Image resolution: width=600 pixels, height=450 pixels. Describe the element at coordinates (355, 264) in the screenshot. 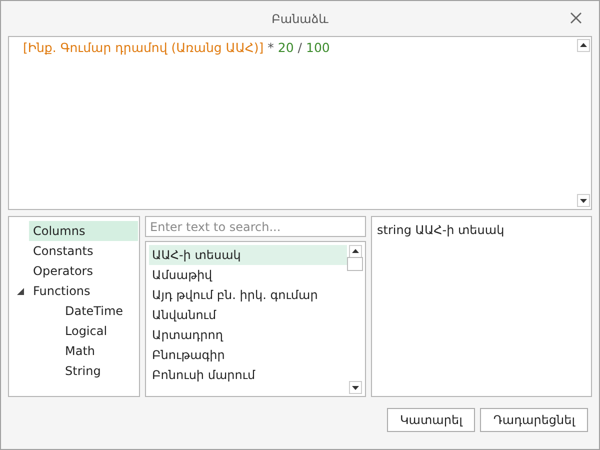

I see `scroll-thumb` at that location.